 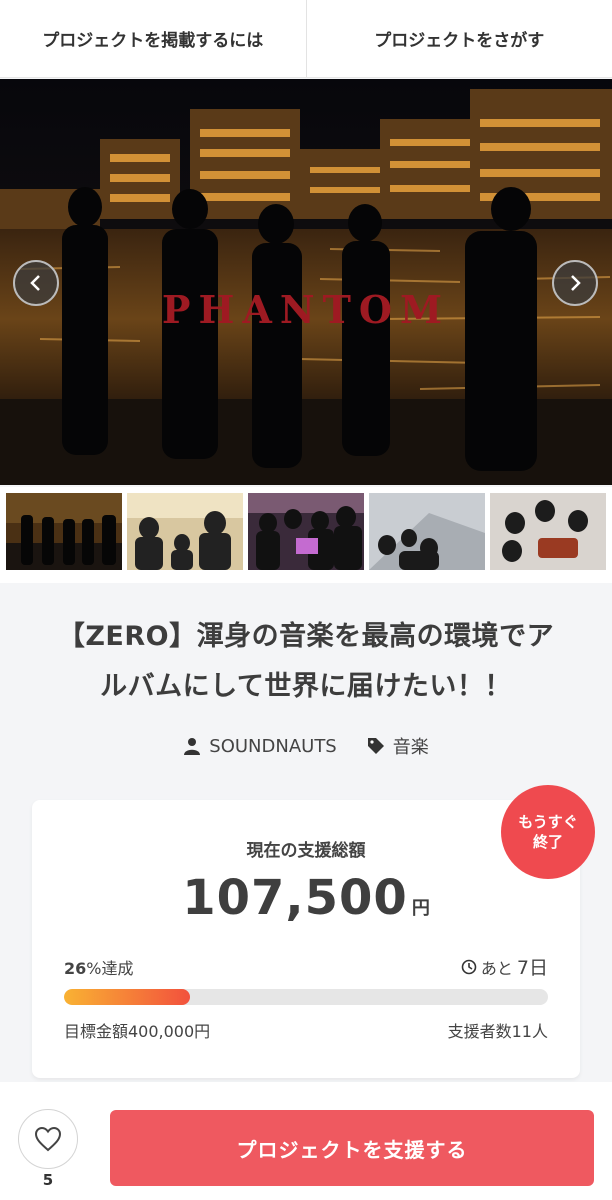 I want to click on favorite-count: 5, so click(x=48, y=1180).